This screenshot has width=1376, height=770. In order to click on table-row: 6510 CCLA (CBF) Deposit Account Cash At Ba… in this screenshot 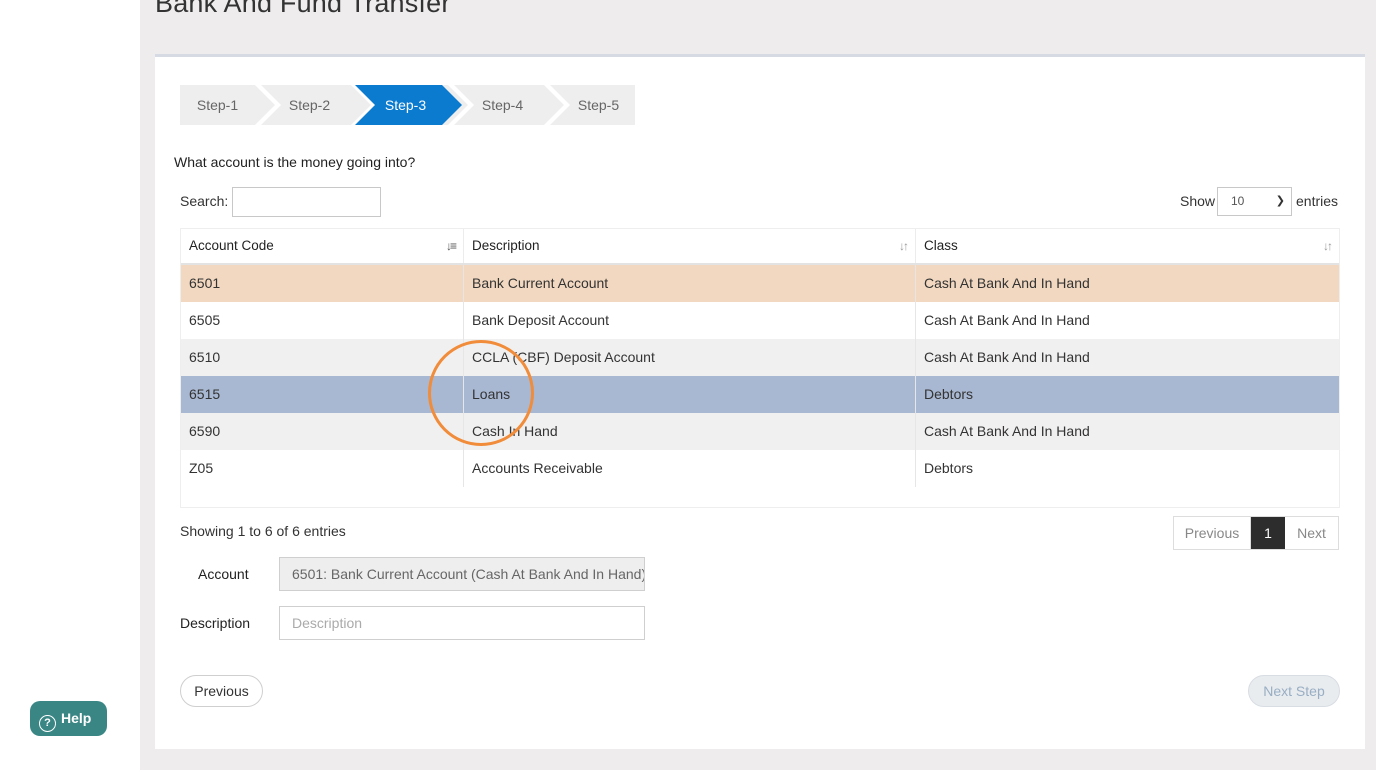, I will do `click(760, 357)`.